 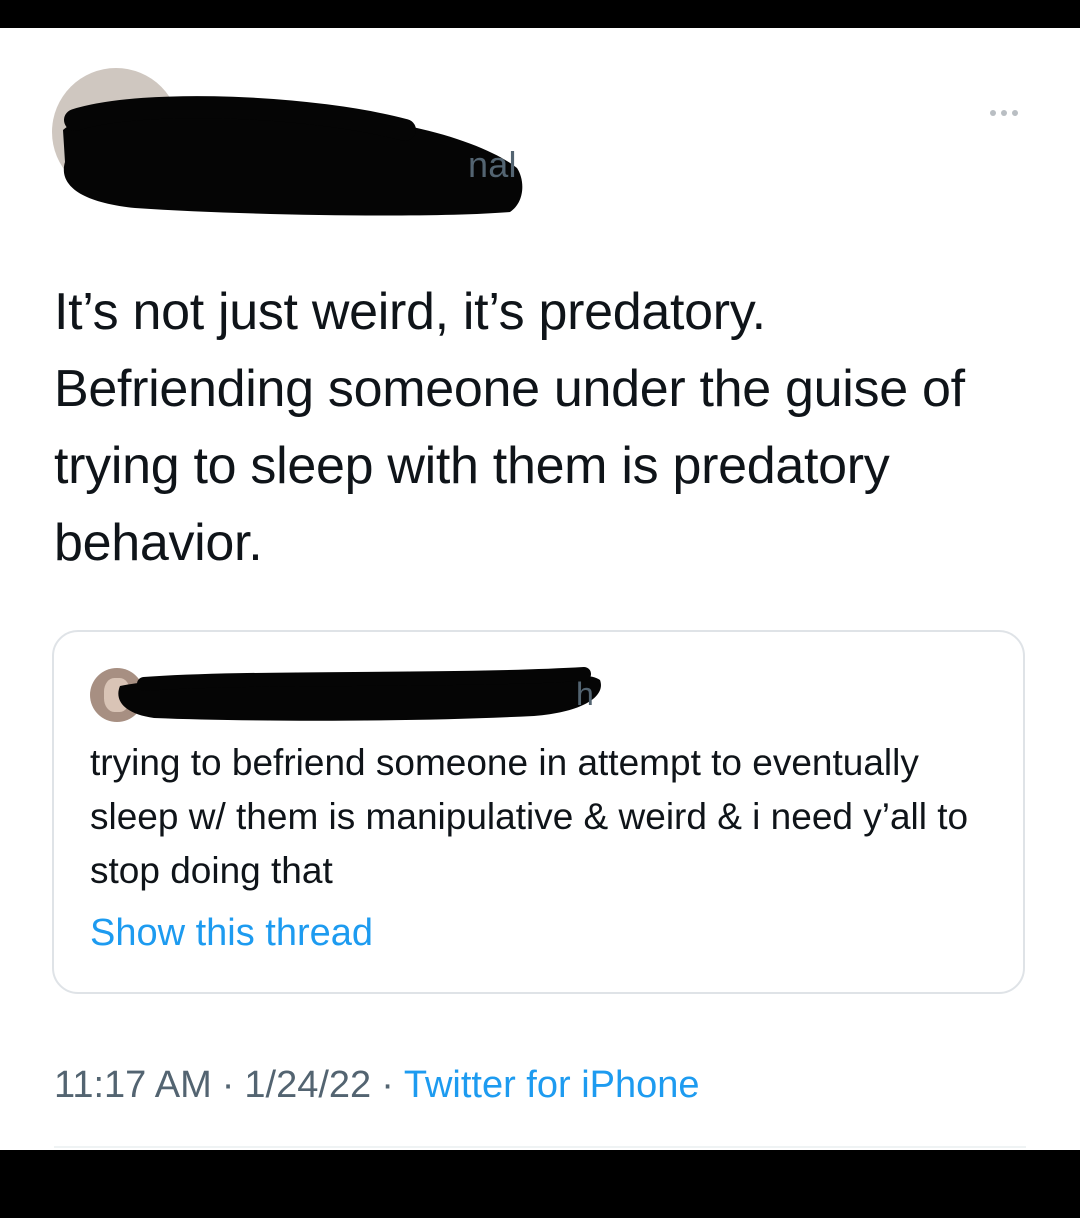 I want to click on tweet-time: 11:17 AM, so click(x=133, y=1085).